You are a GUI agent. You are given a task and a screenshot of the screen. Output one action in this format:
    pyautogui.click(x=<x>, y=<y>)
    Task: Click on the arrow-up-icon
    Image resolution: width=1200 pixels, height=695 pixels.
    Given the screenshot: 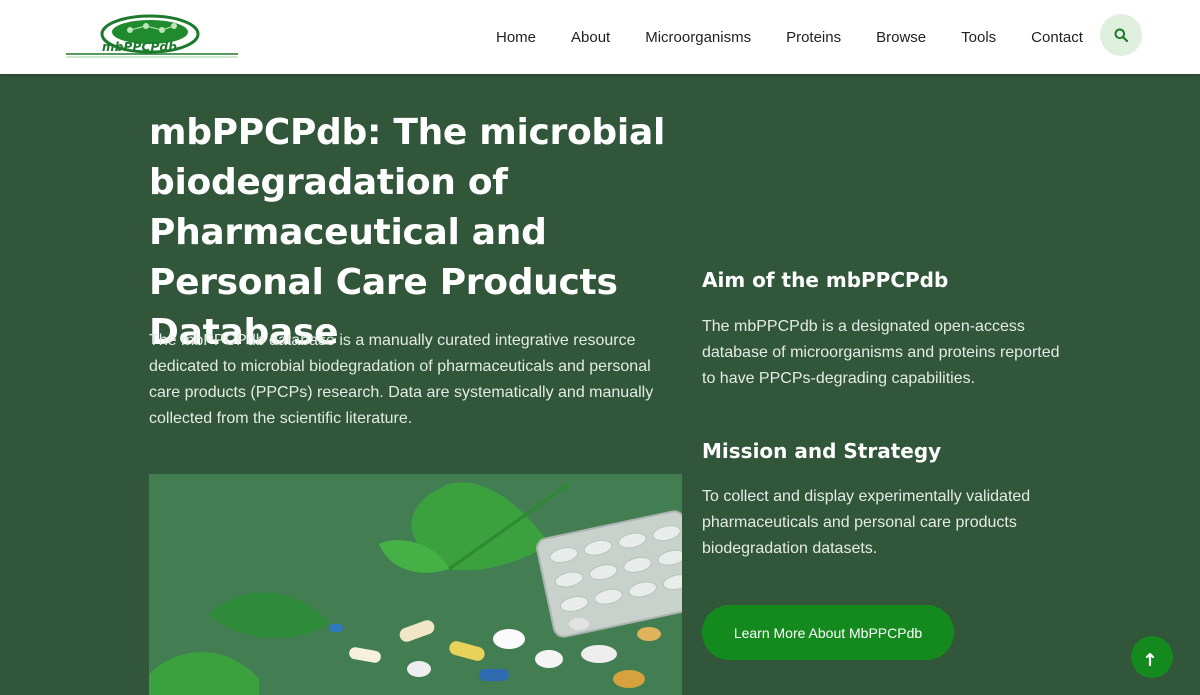 What is the action you would take?
    pyautogui.click(x=1150, y=659)
    